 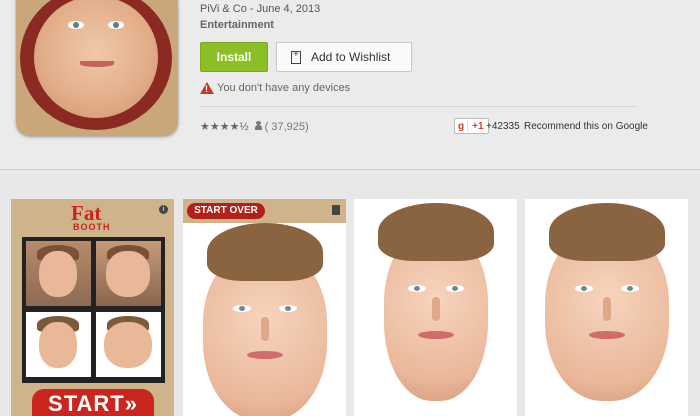 What do you see at coordinates (96, 59) in the screenshot?
I see `app-icon-face` at bounding box center [96, 59].